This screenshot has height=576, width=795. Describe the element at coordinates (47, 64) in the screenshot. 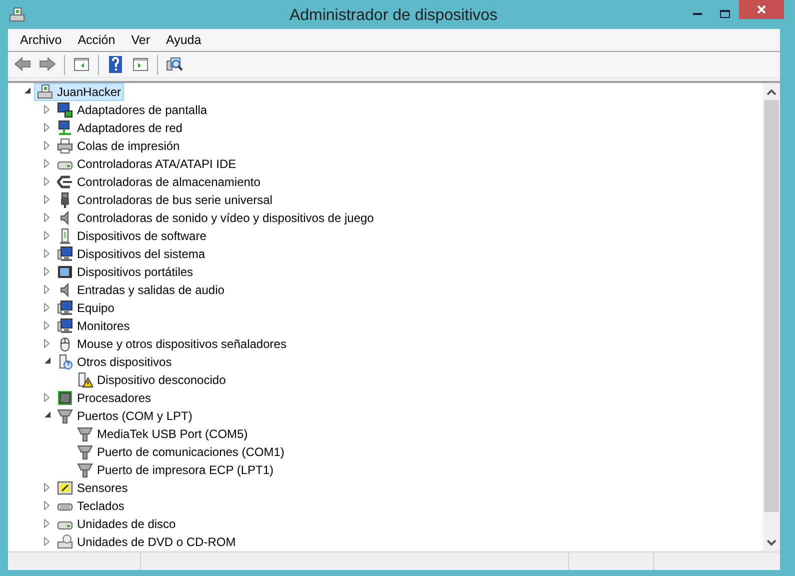

I see `forward-arrow-icon` at that location.